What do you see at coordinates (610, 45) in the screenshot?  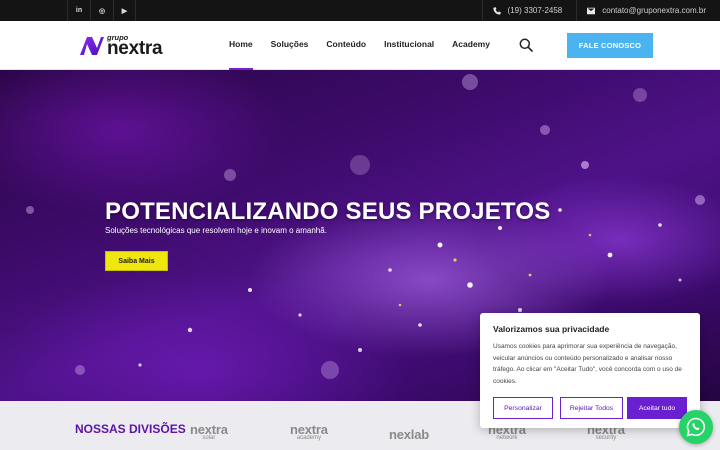 I see `contact-button: FALE CONOSCO` at bounding box center [610, 45].